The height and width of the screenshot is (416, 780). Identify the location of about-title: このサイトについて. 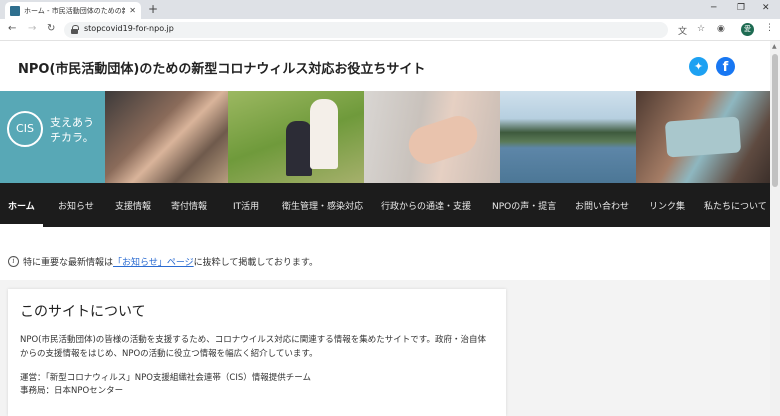
(83, 312).